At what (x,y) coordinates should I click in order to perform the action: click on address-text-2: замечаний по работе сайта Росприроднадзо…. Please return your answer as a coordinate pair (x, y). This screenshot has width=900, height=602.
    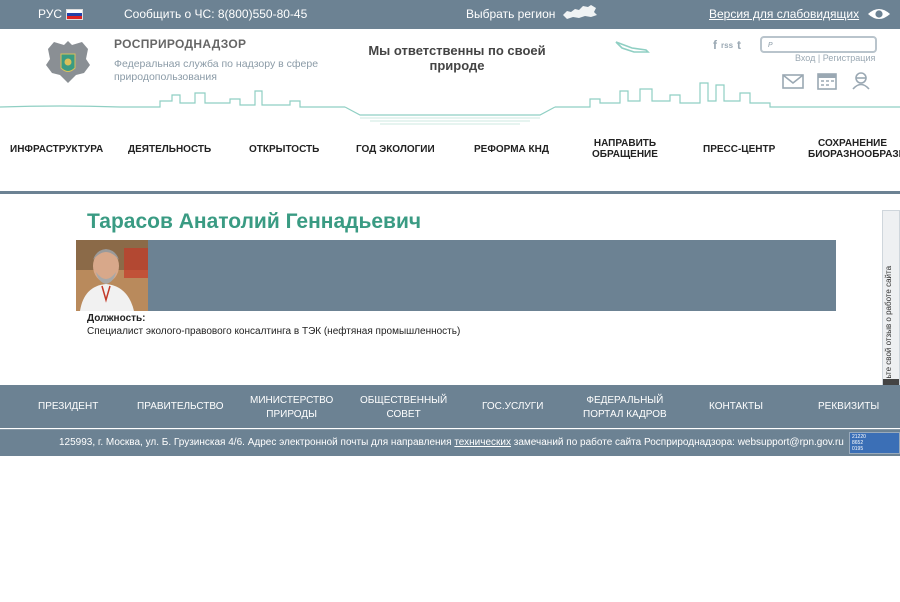
    Looking at the image, I should click on (678, 442).